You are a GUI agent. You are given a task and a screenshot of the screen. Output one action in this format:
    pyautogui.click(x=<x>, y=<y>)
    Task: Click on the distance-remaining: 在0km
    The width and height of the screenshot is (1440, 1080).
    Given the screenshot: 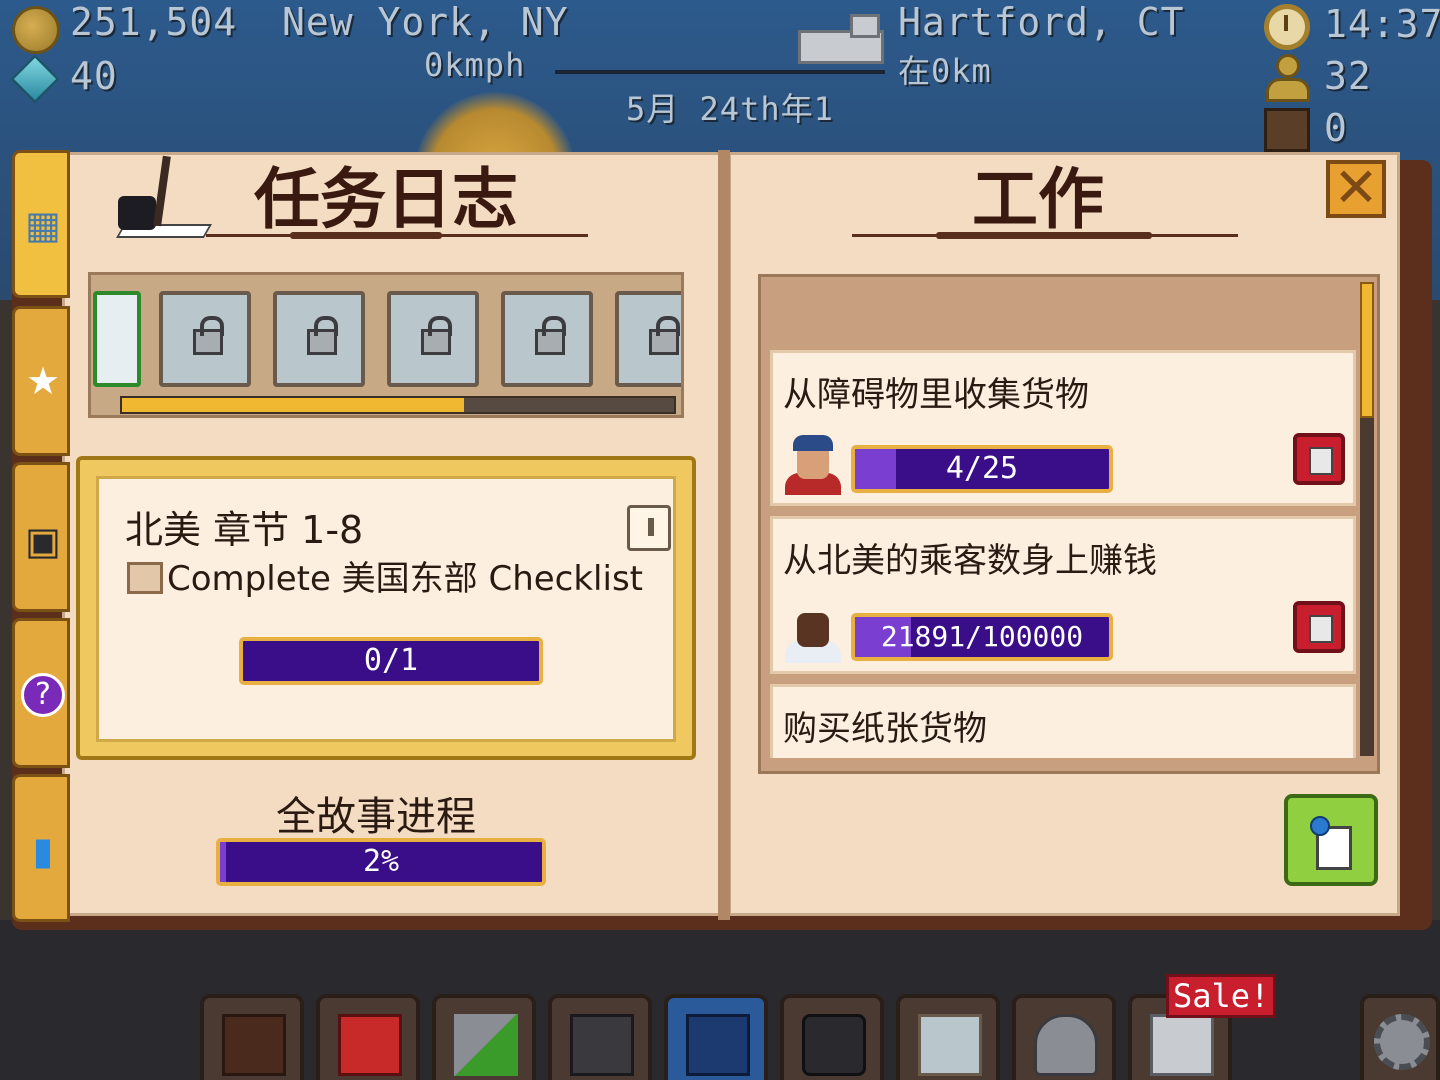 What is the action you would take?
    pyautogui.click(x=945, y=71)
    